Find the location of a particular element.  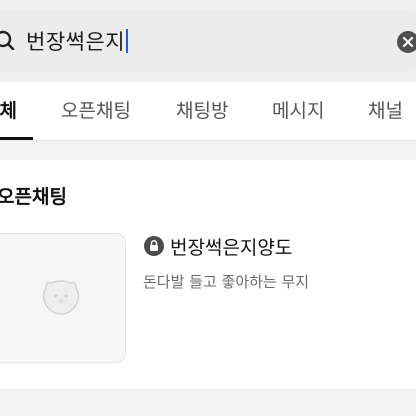

text-caret is located at coordinates (127, 41).